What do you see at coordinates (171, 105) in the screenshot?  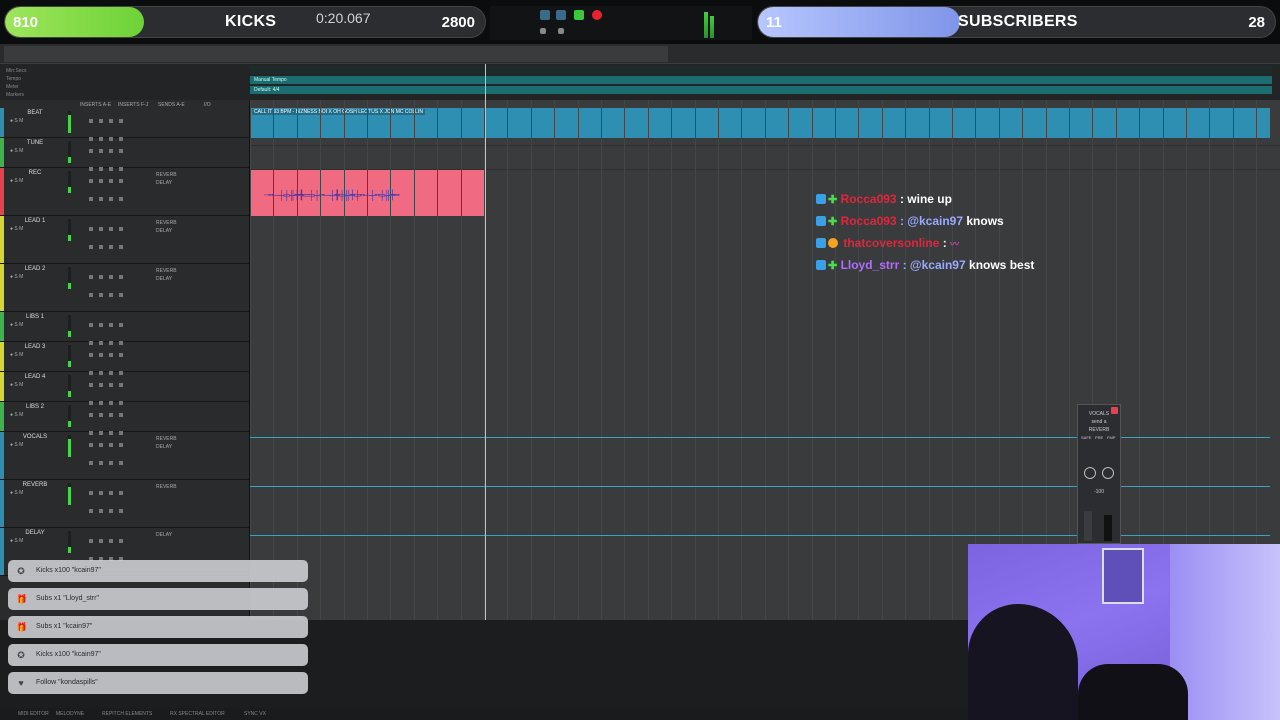 I see `sends-a-e-header: SENDS A-E` at bounding box center [171, 105].